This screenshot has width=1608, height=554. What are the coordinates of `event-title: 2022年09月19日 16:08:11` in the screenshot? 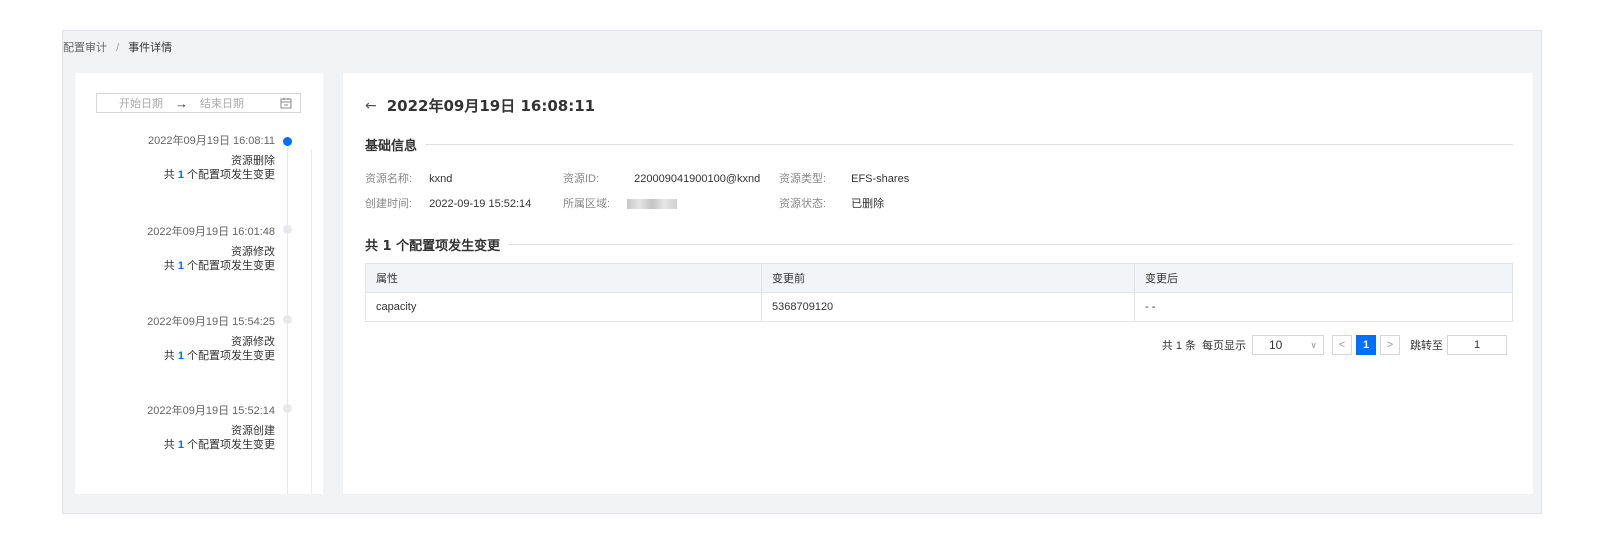 It's located at (491, 106).